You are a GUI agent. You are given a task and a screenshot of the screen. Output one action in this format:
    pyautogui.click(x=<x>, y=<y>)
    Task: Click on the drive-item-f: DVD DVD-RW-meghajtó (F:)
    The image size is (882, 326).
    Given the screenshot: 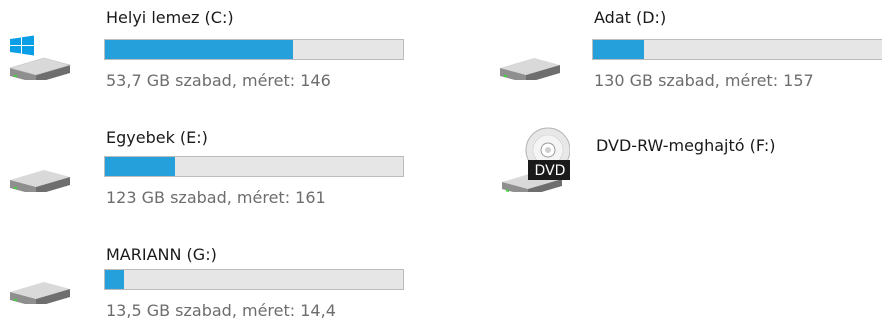 What is the action you would take?
    pyautogui.click(x=686, y=162)
    